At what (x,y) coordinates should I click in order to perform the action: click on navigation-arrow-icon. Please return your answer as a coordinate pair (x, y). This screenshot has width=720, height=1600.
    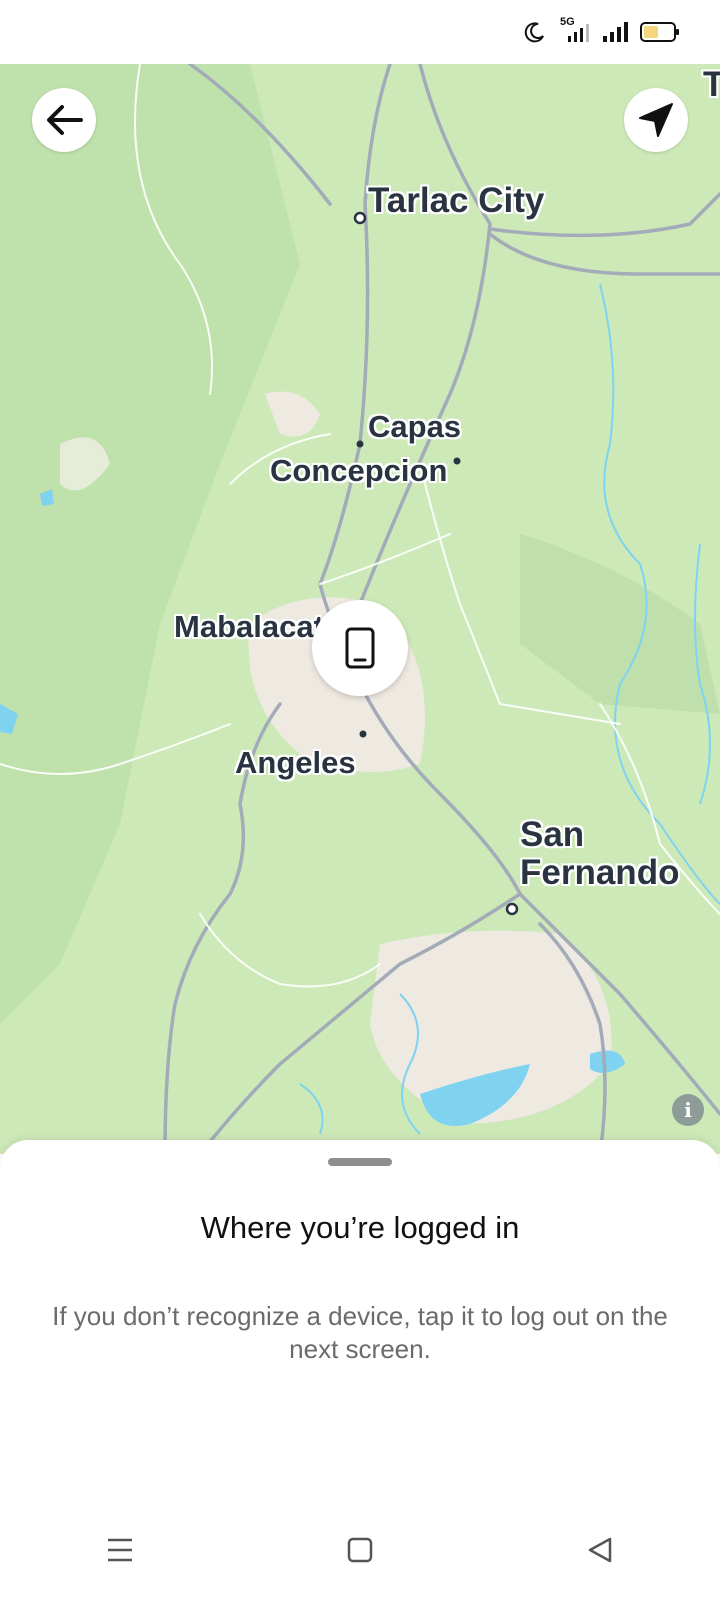
    Looking at the image, I should click on (656, 120).